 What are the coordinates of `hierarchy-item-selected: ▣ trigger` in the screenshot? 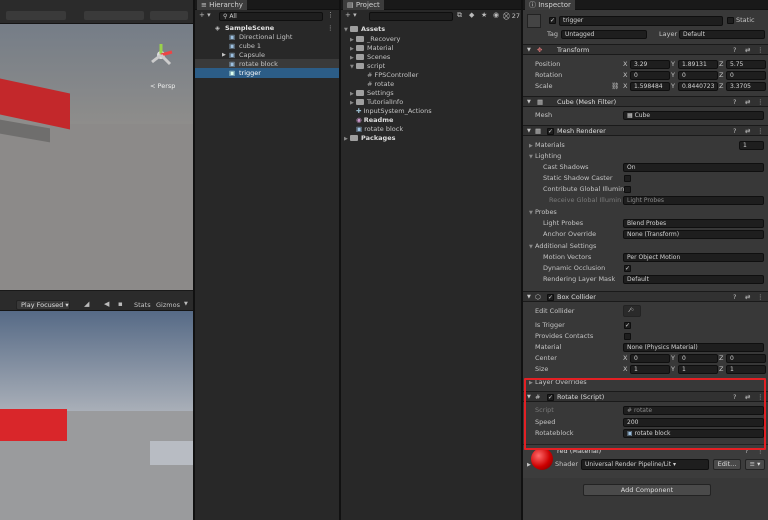 It's located at (267, 73).